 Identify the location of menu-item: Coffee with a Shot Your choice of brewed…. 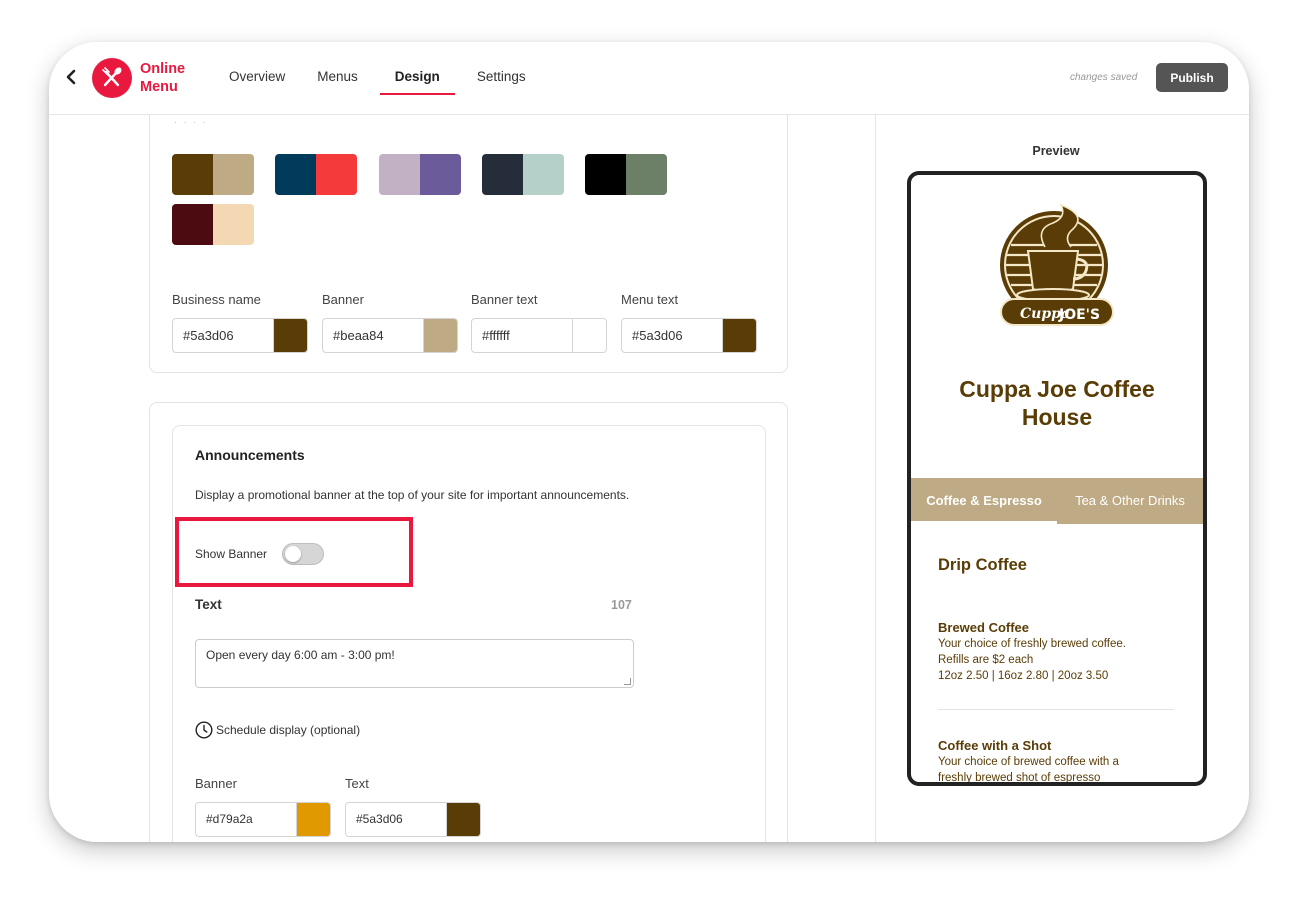
(1058, 761).